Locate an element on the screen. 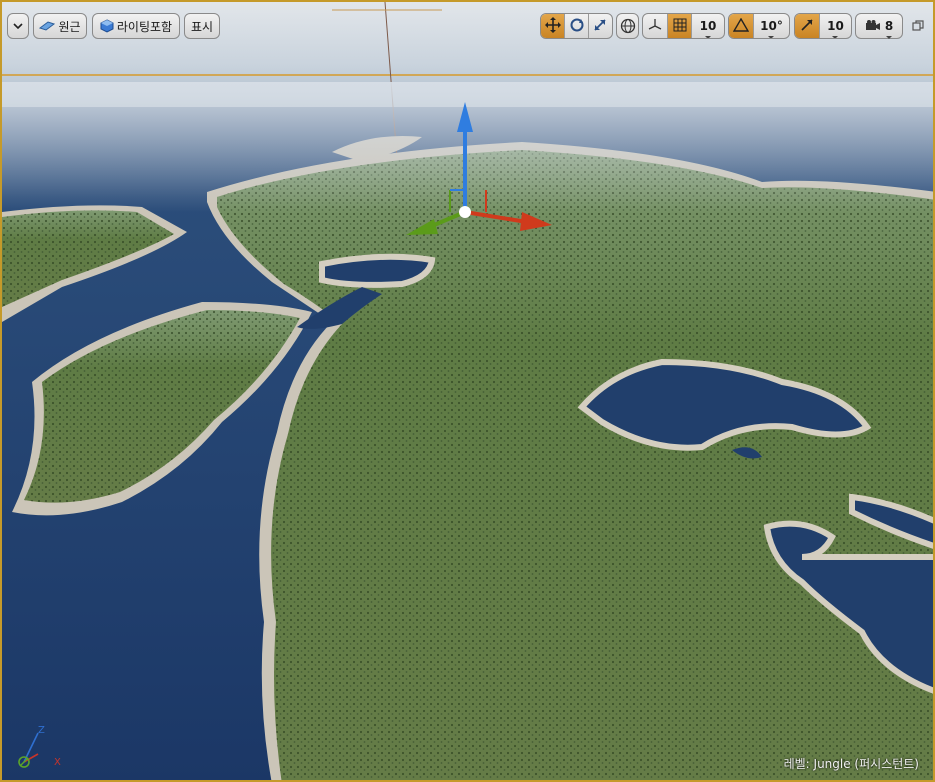 The image size is (935, 782). translate-icon is located at coordinates (552, 26).